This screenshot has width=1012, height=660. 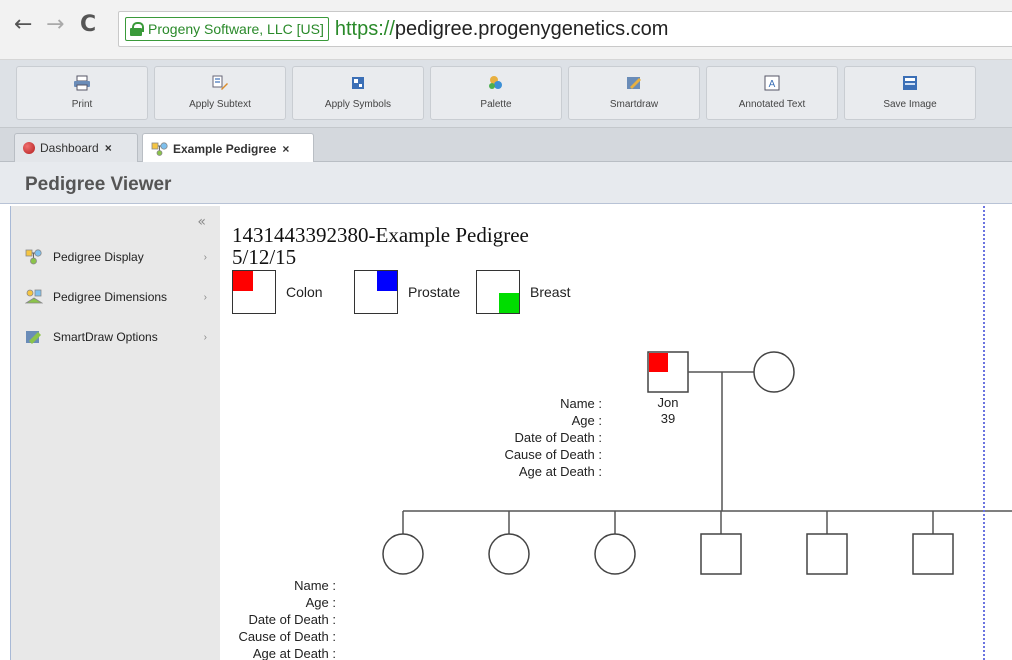 I want to click on page-title: Pedigree Viewer, so click(x=98, y=184).